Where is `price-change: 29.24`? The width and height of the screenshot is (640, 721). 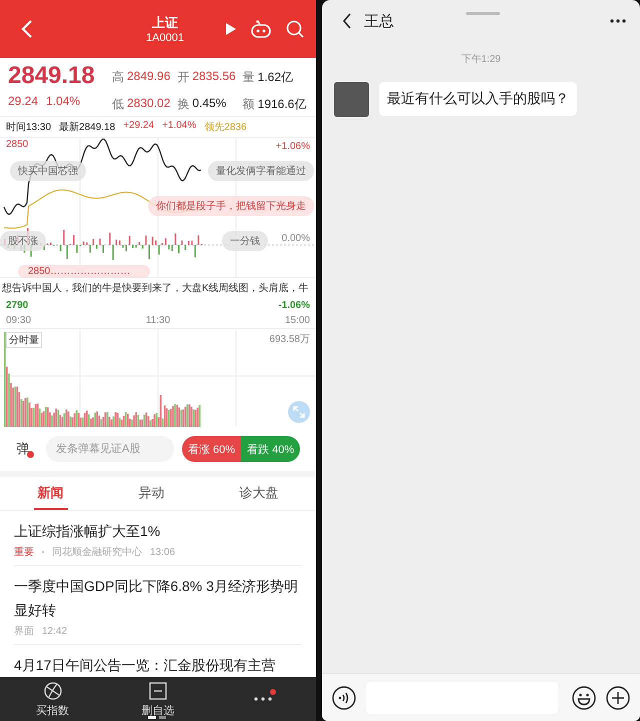 price-change: 29.24 is located at coordinates (23, 101).